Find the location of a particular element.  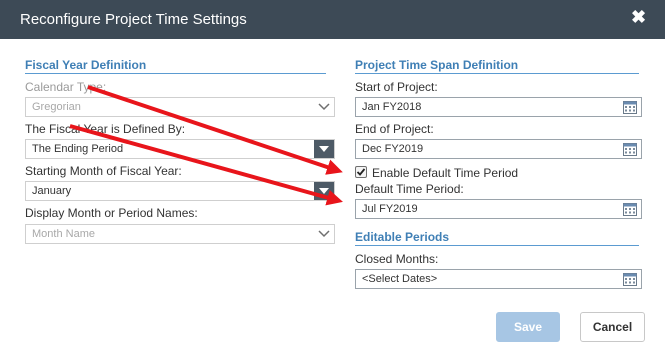

calendar-type-value: Gregorian is located at coordinates (56, 107).